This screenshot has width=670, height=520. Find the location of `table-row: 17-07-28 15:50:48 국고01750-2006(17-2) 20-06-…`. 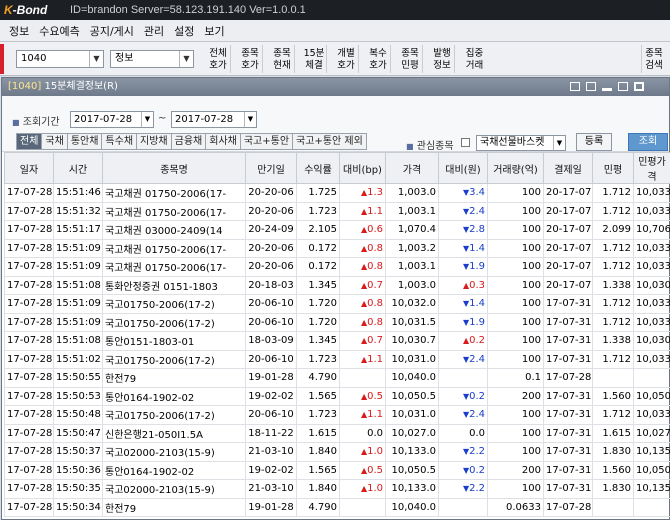

table-row: 17-07-28 15:50:48 국고01750-2006(17-2) 20-06-… is located at coordinates (337, 415).